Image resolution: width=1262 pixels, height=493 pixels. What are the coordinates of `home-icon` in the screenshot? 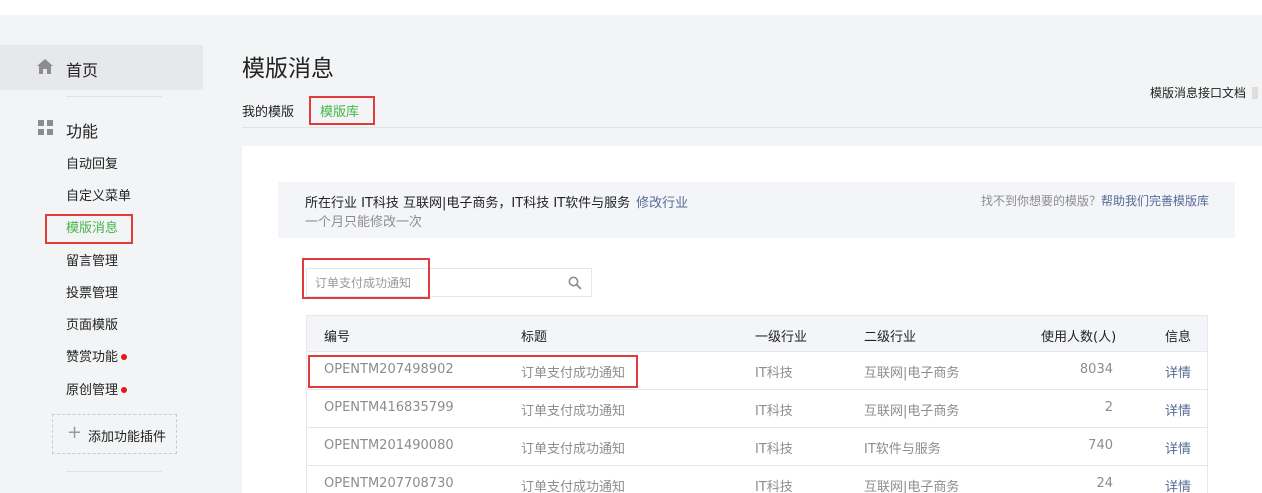 It's located at (45, 66).